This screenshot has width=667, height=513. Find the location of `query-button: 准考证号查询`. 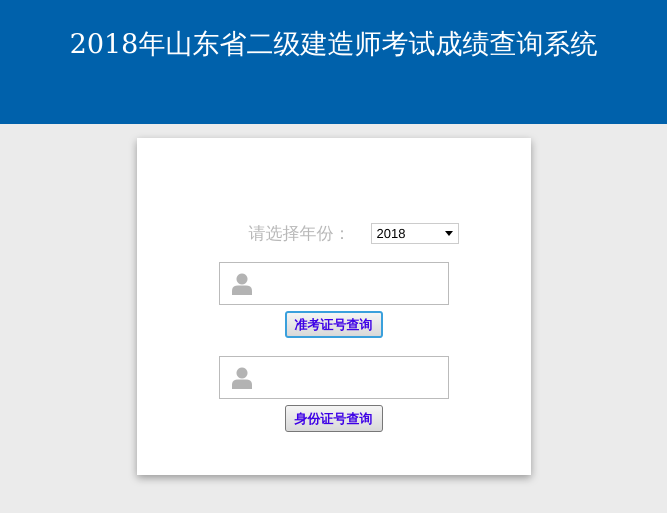

query-button: 准考证号查询 is located at coordinates (333, 324).